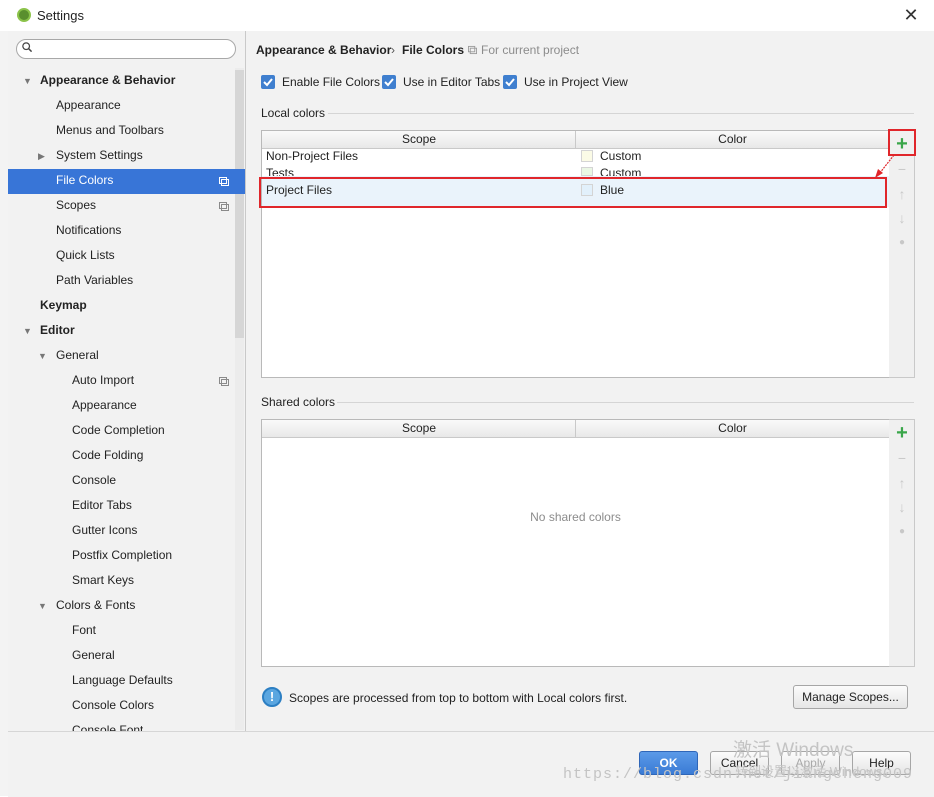 The height and width of the screenshot is (797, 934). Describe the element at coordinates (576, 82) in the screenshot. I see `use-in-project-view-label: Use in Project View` at that location.